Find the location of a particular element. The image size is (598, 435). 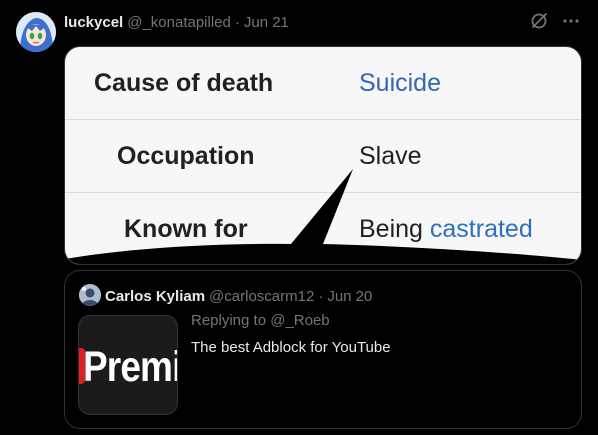

quote-header: Carlos Kyliam @carloscarm12 · Jun 20 is located at coordinates (238, 296).